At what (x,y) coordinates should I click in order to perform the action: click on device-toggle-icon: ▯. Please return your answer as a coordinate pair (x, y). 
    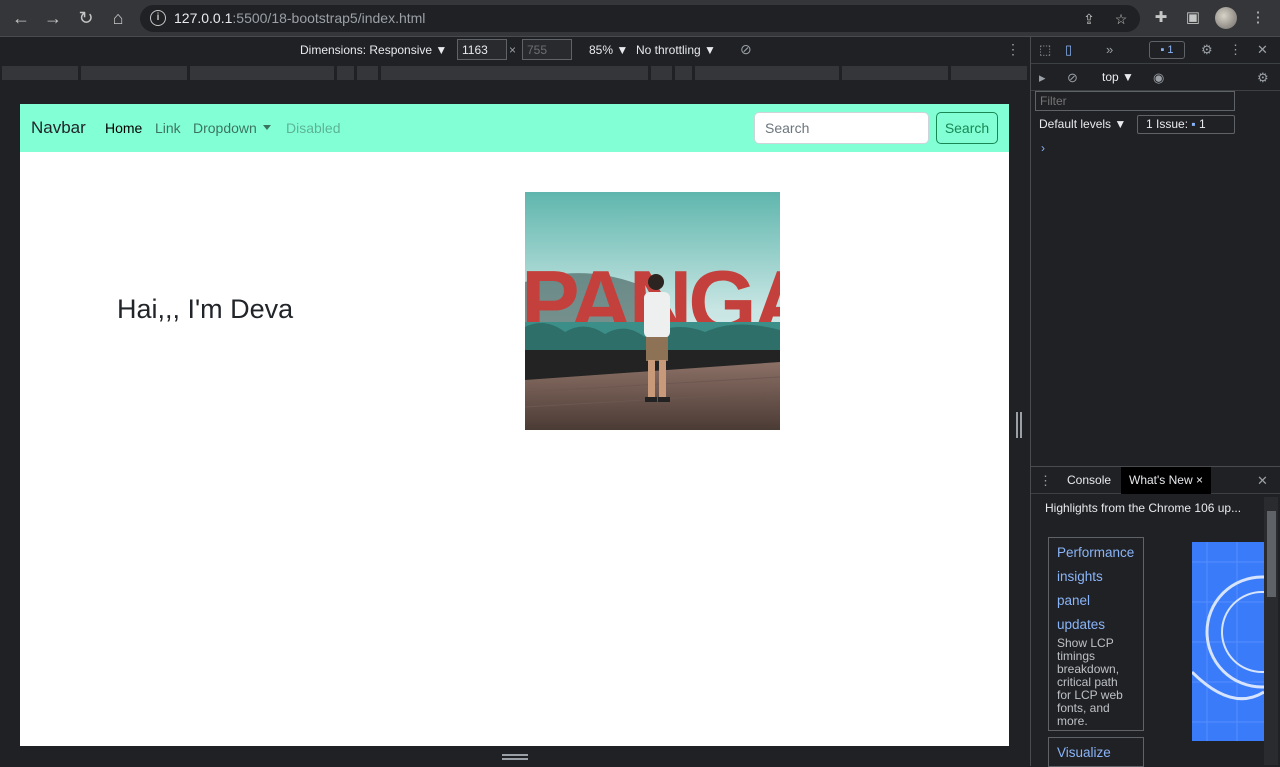
    Looking at the image, I should click on (1068, 50).